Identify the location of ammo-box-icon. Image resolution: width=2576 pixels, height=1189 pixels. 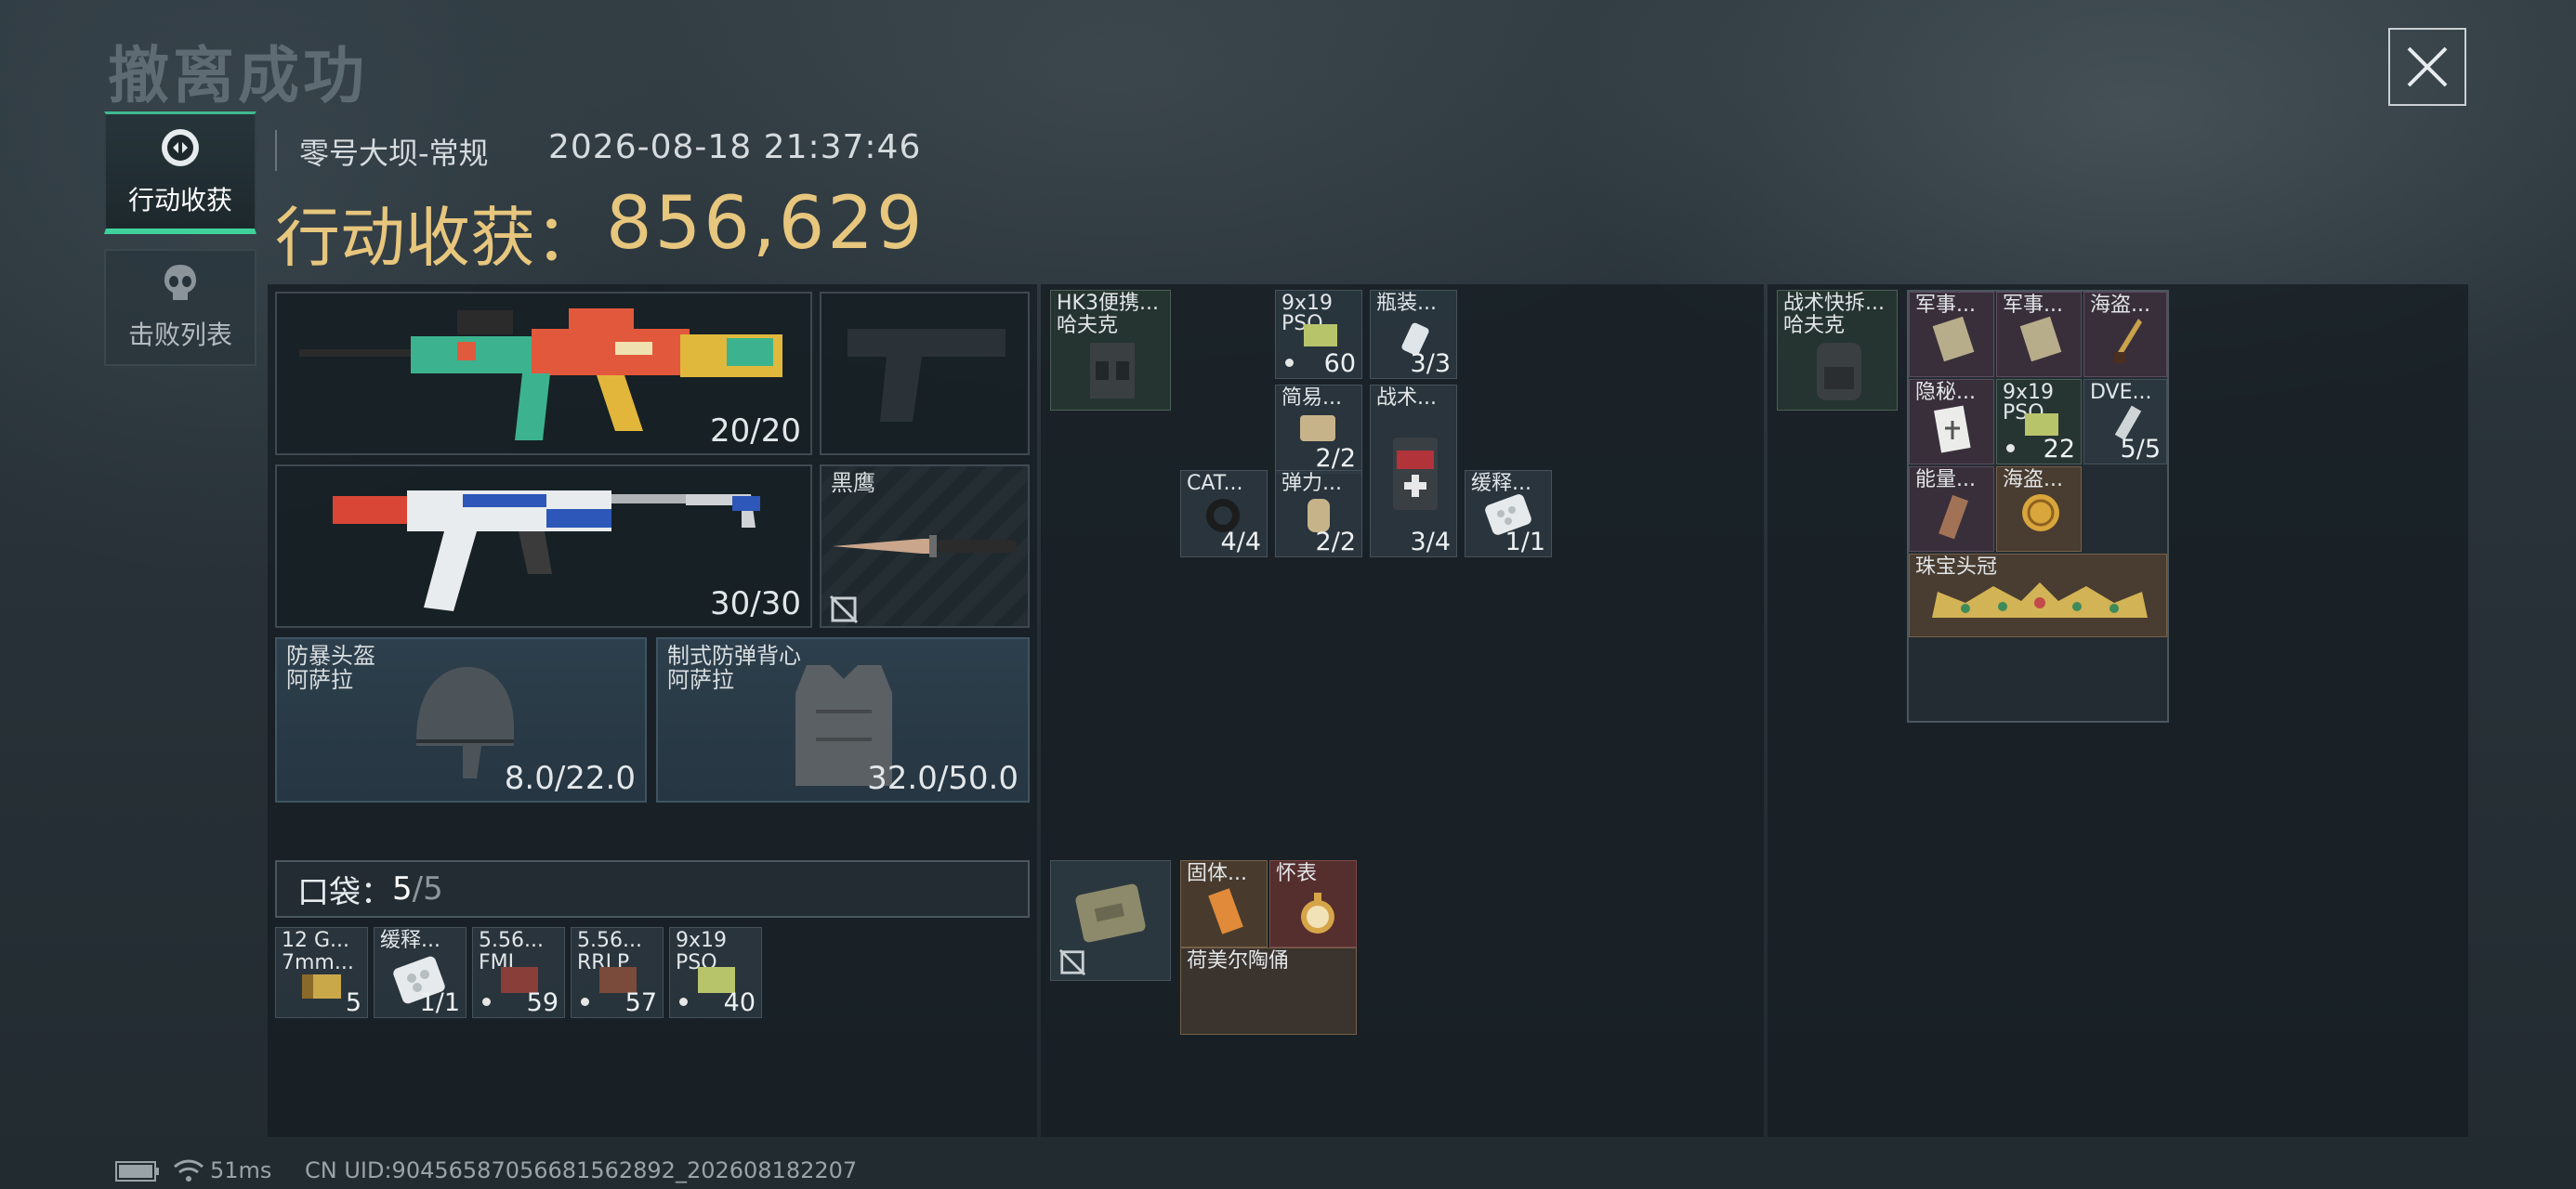
(1320, 335).